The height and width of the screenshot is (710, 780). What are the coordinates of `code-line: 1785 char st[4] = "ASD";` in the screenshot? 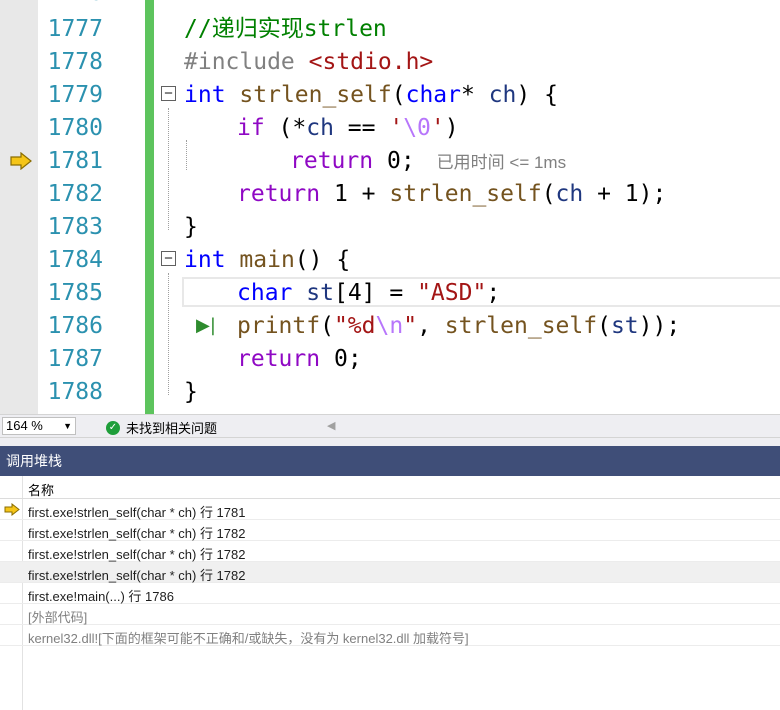 It's located at (390, 292).